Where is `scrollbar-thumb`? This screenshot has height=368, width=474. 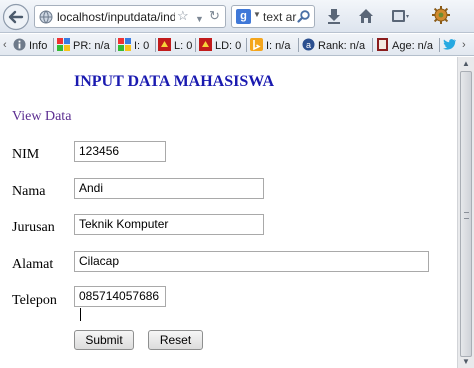 scrollbar-thumb is located at coordinates (466, 214).